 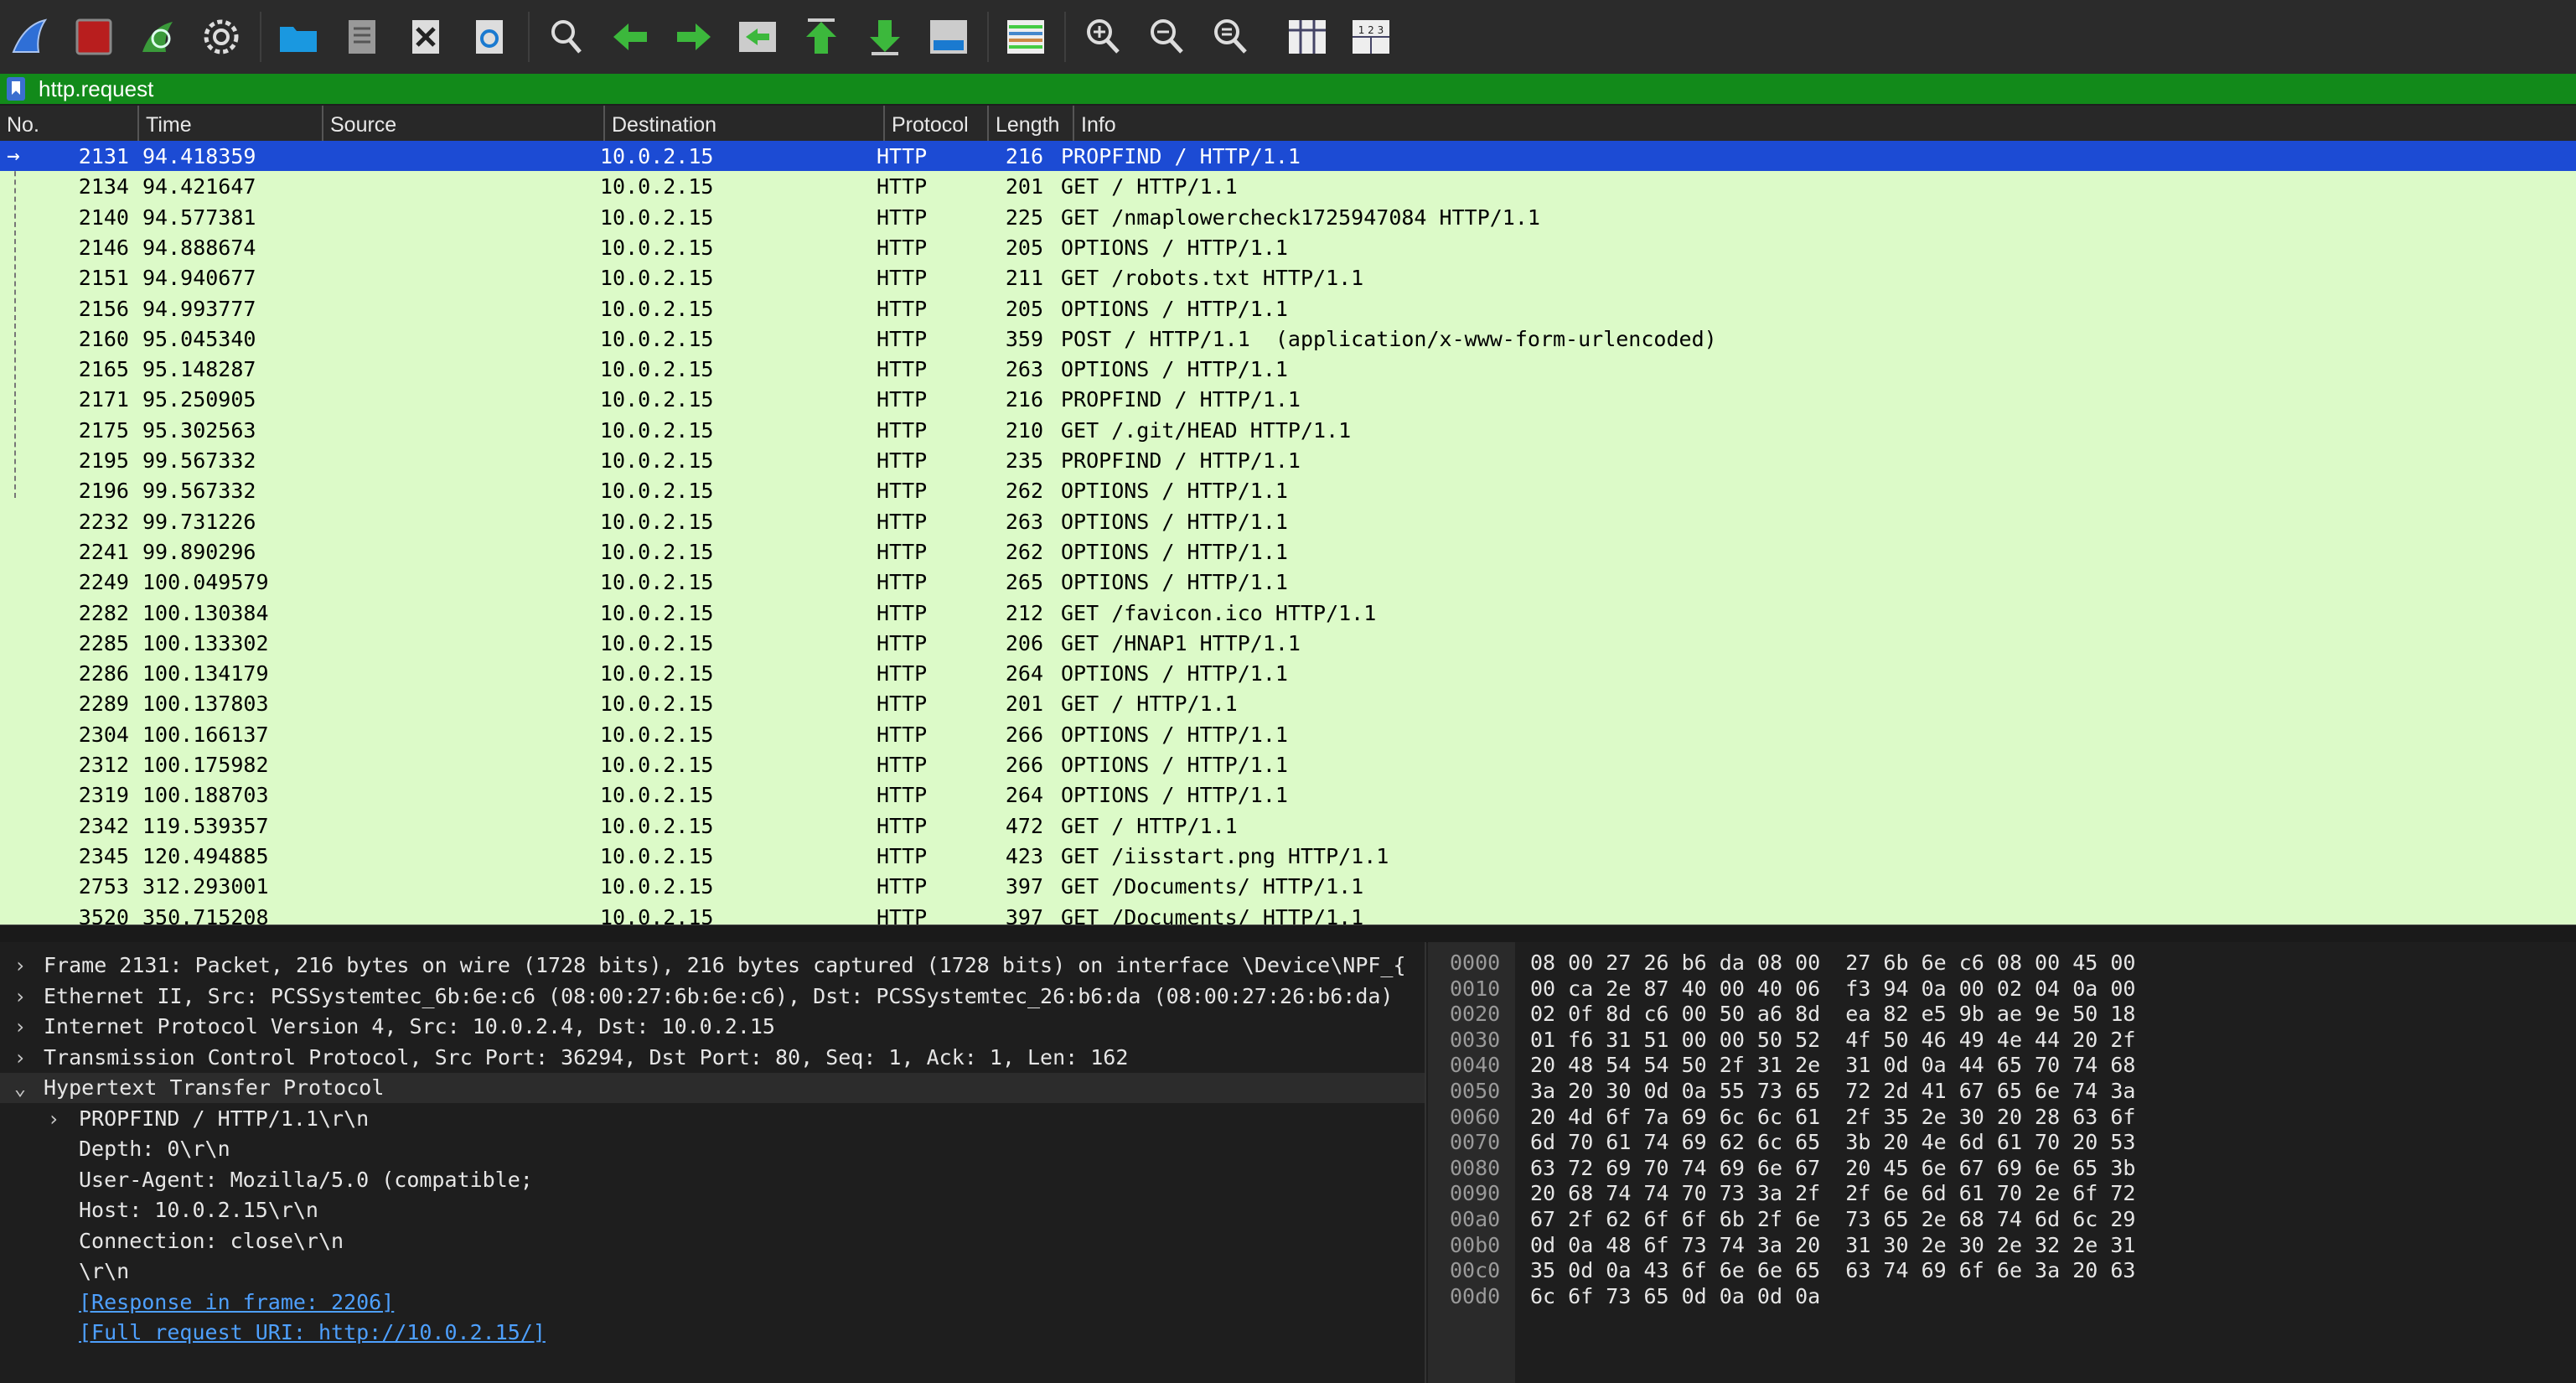 I want to click on resize-columns-icon, so click(x=1307, y=37).